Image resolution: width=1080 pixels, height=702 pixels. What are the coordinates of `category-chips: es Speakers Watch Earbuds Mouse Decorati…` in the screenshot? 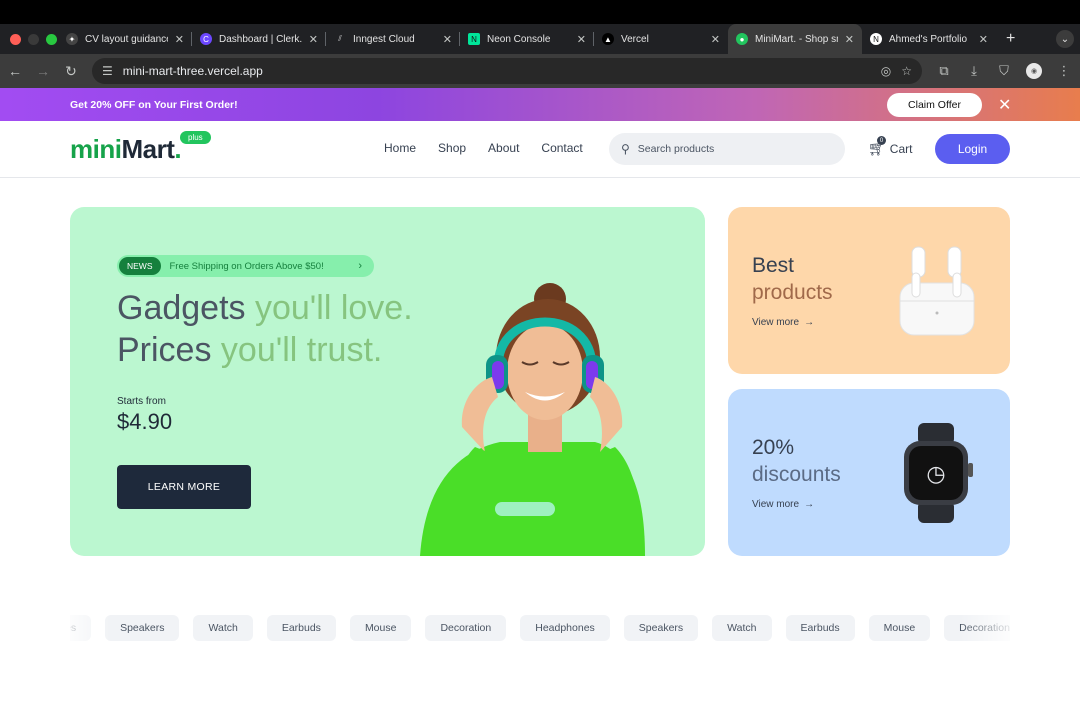 It's located at (540, 628).